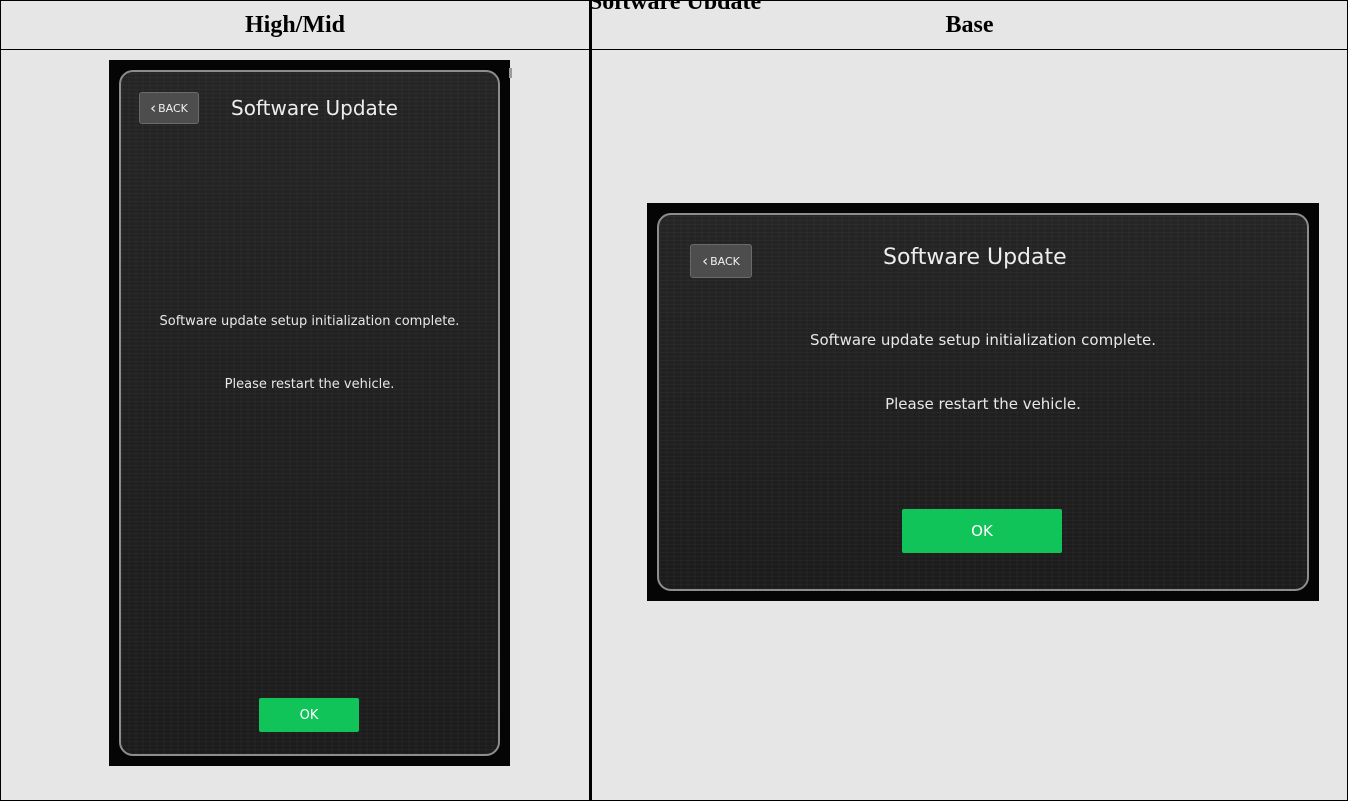 Image resolution: width=1348 pixels, height=801 pixels. What do you see at coordinates (674, 4) in the screenshot?
I see `cut-off-page-heading: Software Update` at bounding box center [674, 4].